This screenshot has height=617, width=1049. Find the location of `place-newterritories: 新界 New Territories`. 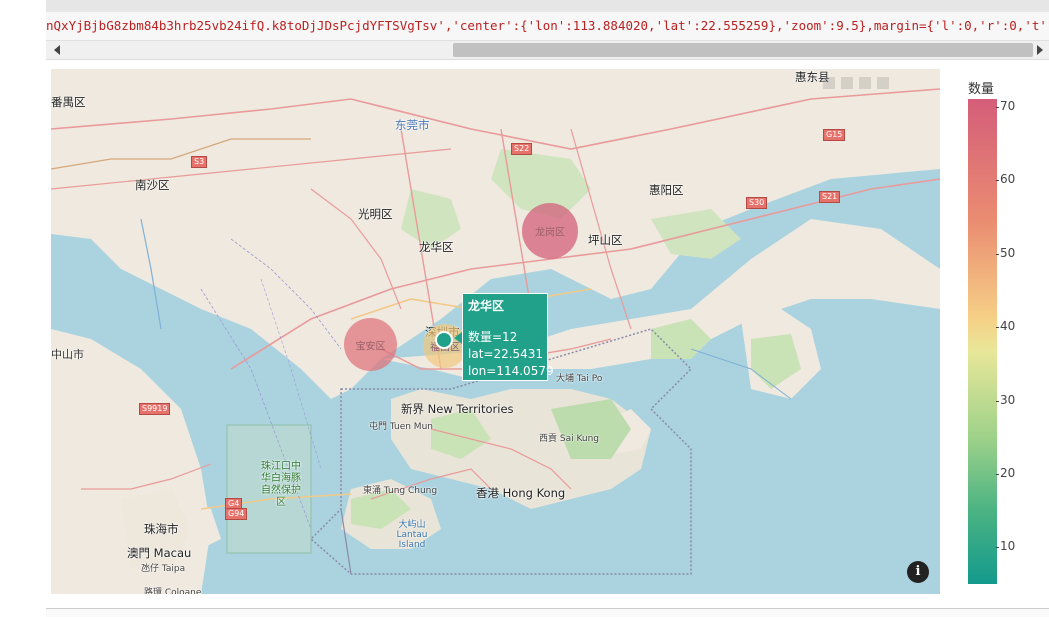

place-newterritories: 新界 New Territories is located at coordinates (457, 409).